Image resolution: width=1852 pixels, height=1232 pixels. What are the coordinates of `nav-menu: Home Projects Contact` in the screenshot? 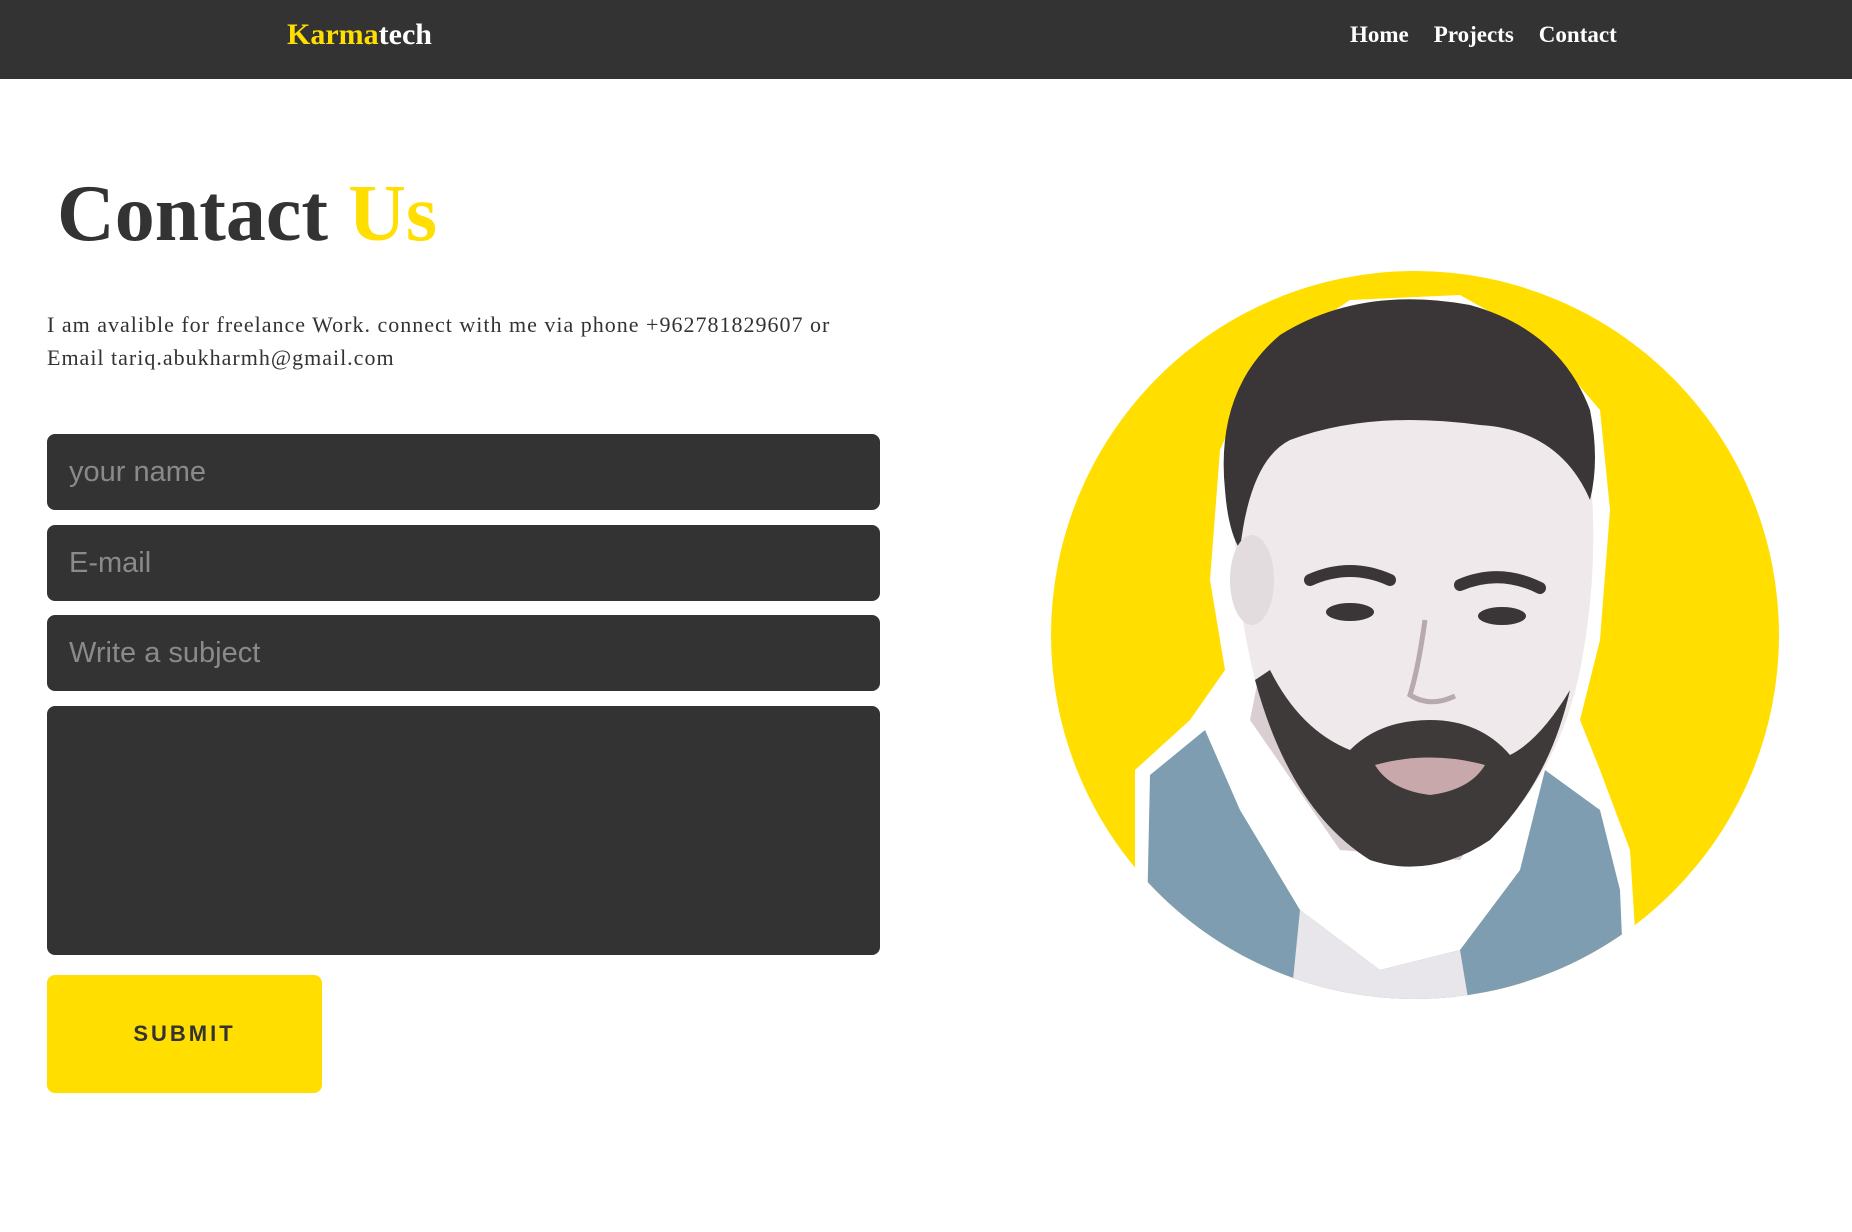 It's located at (1496, 35).